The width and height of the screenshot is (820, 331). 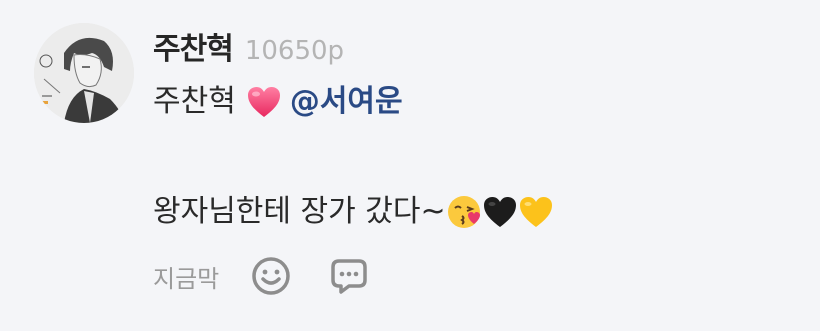 I want to click on comment-footer: 지금막, so click(x=261, y=276).